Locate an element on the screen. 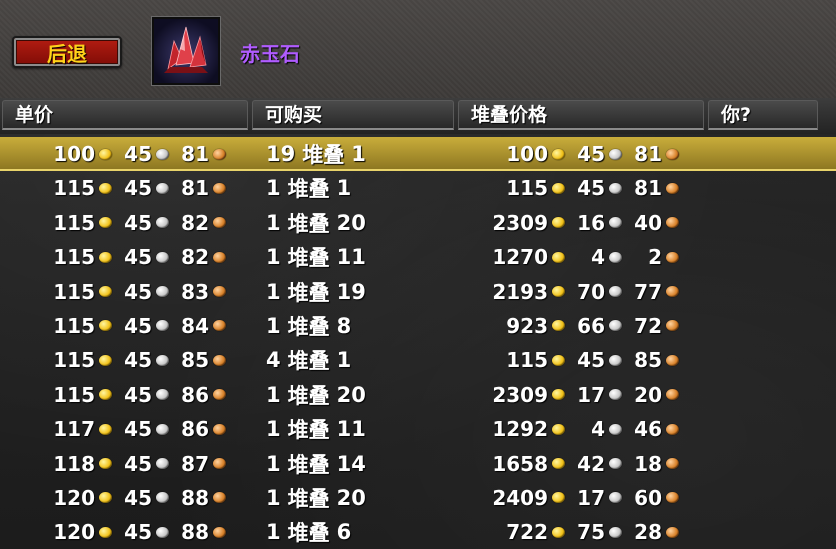 The image size is (836, 549). total-copper-amount: 20 is located at coordinates (648, 394).